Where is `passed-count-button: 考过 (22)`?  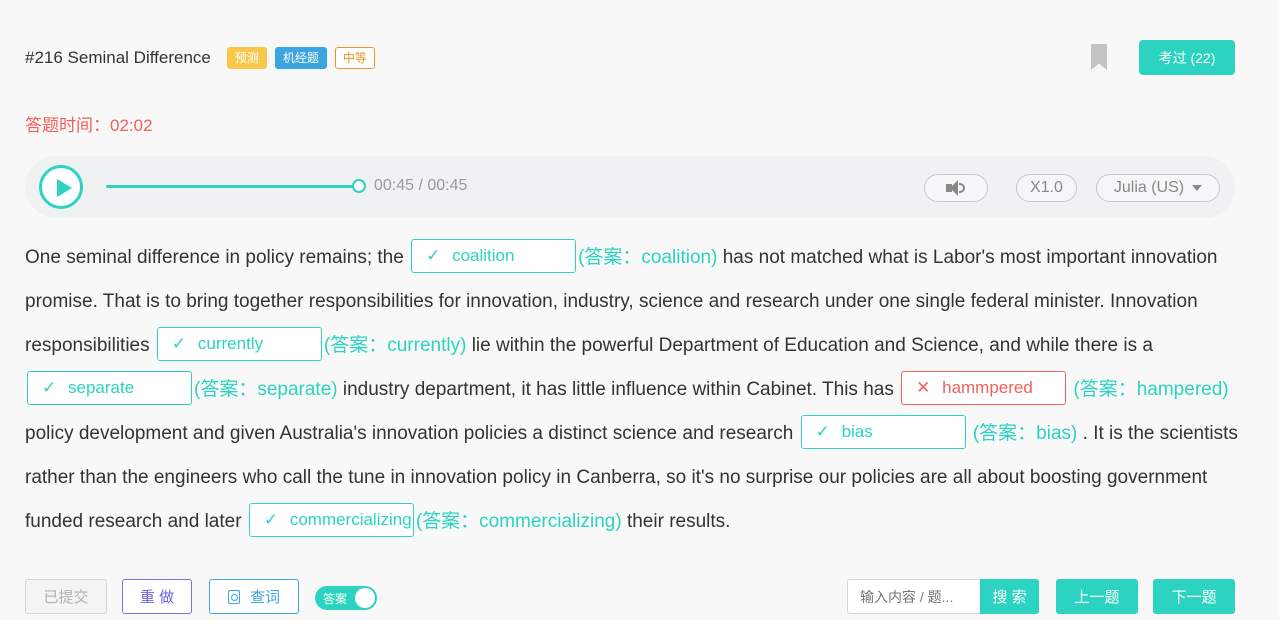
passed-count-button: 考过 (22) is located at coordinates (1187, 57).